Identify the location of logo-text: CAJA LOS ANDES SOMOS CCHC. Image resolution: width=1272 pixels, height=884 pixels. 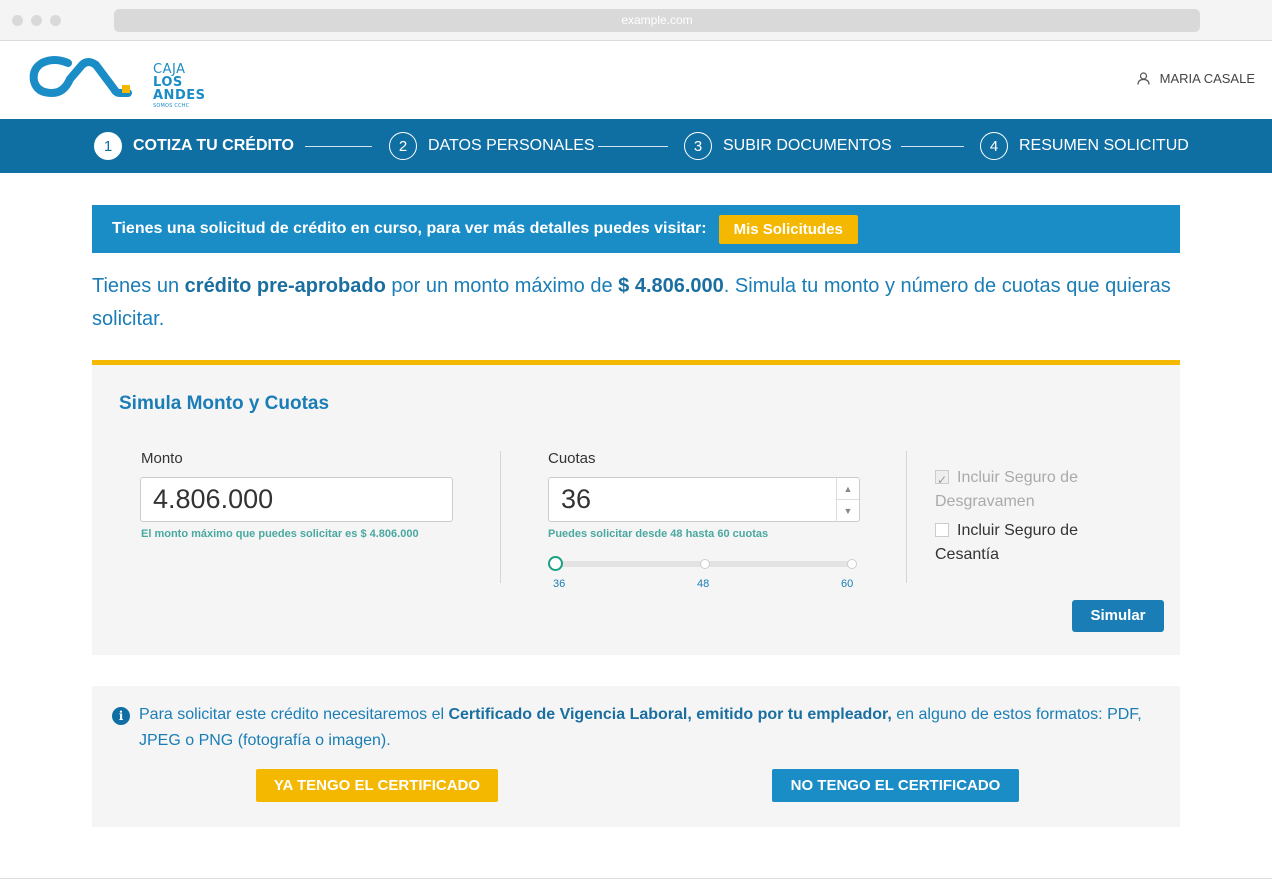
(179, 86).